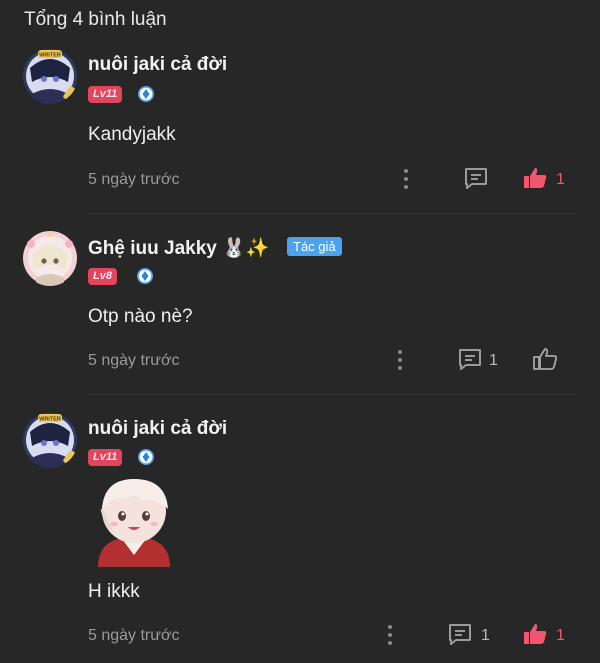 This screenshot has width=600, height=663. Describe the element at coordinates (95, 19) in the screenshot. I see `comment-count-title: Tổng 4 bình luận` at that location.